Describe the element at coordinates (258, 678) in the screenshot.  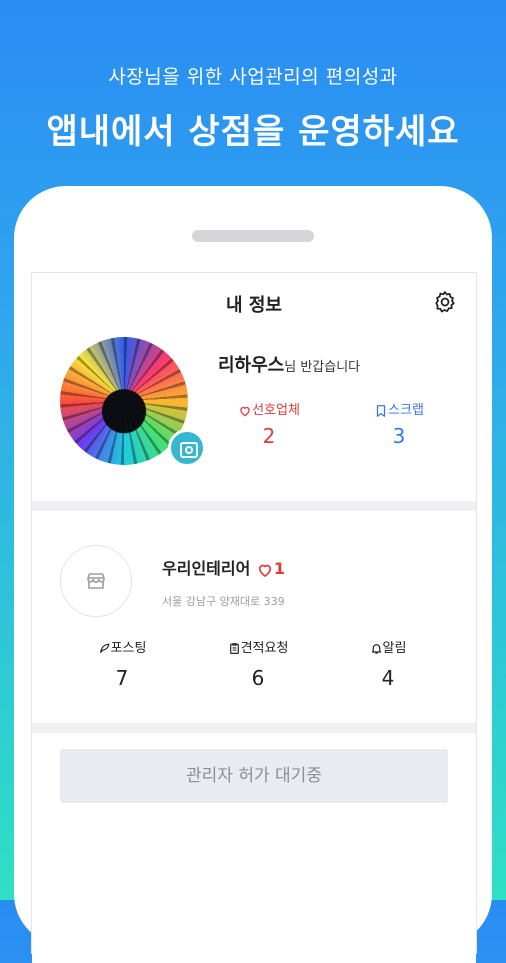
I see `quote-request-count: 6` at that location.